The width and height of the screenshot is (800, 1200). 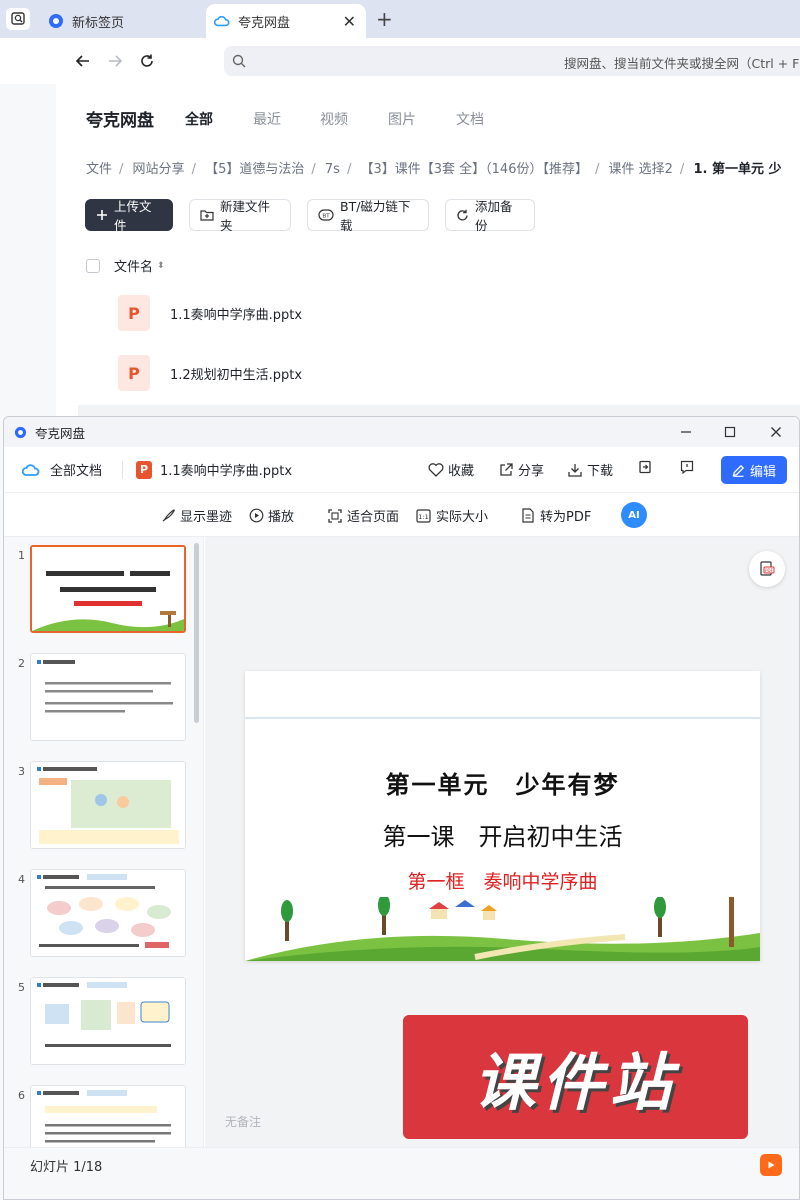 I want to click on forward-button, so click(x=115, y=61).